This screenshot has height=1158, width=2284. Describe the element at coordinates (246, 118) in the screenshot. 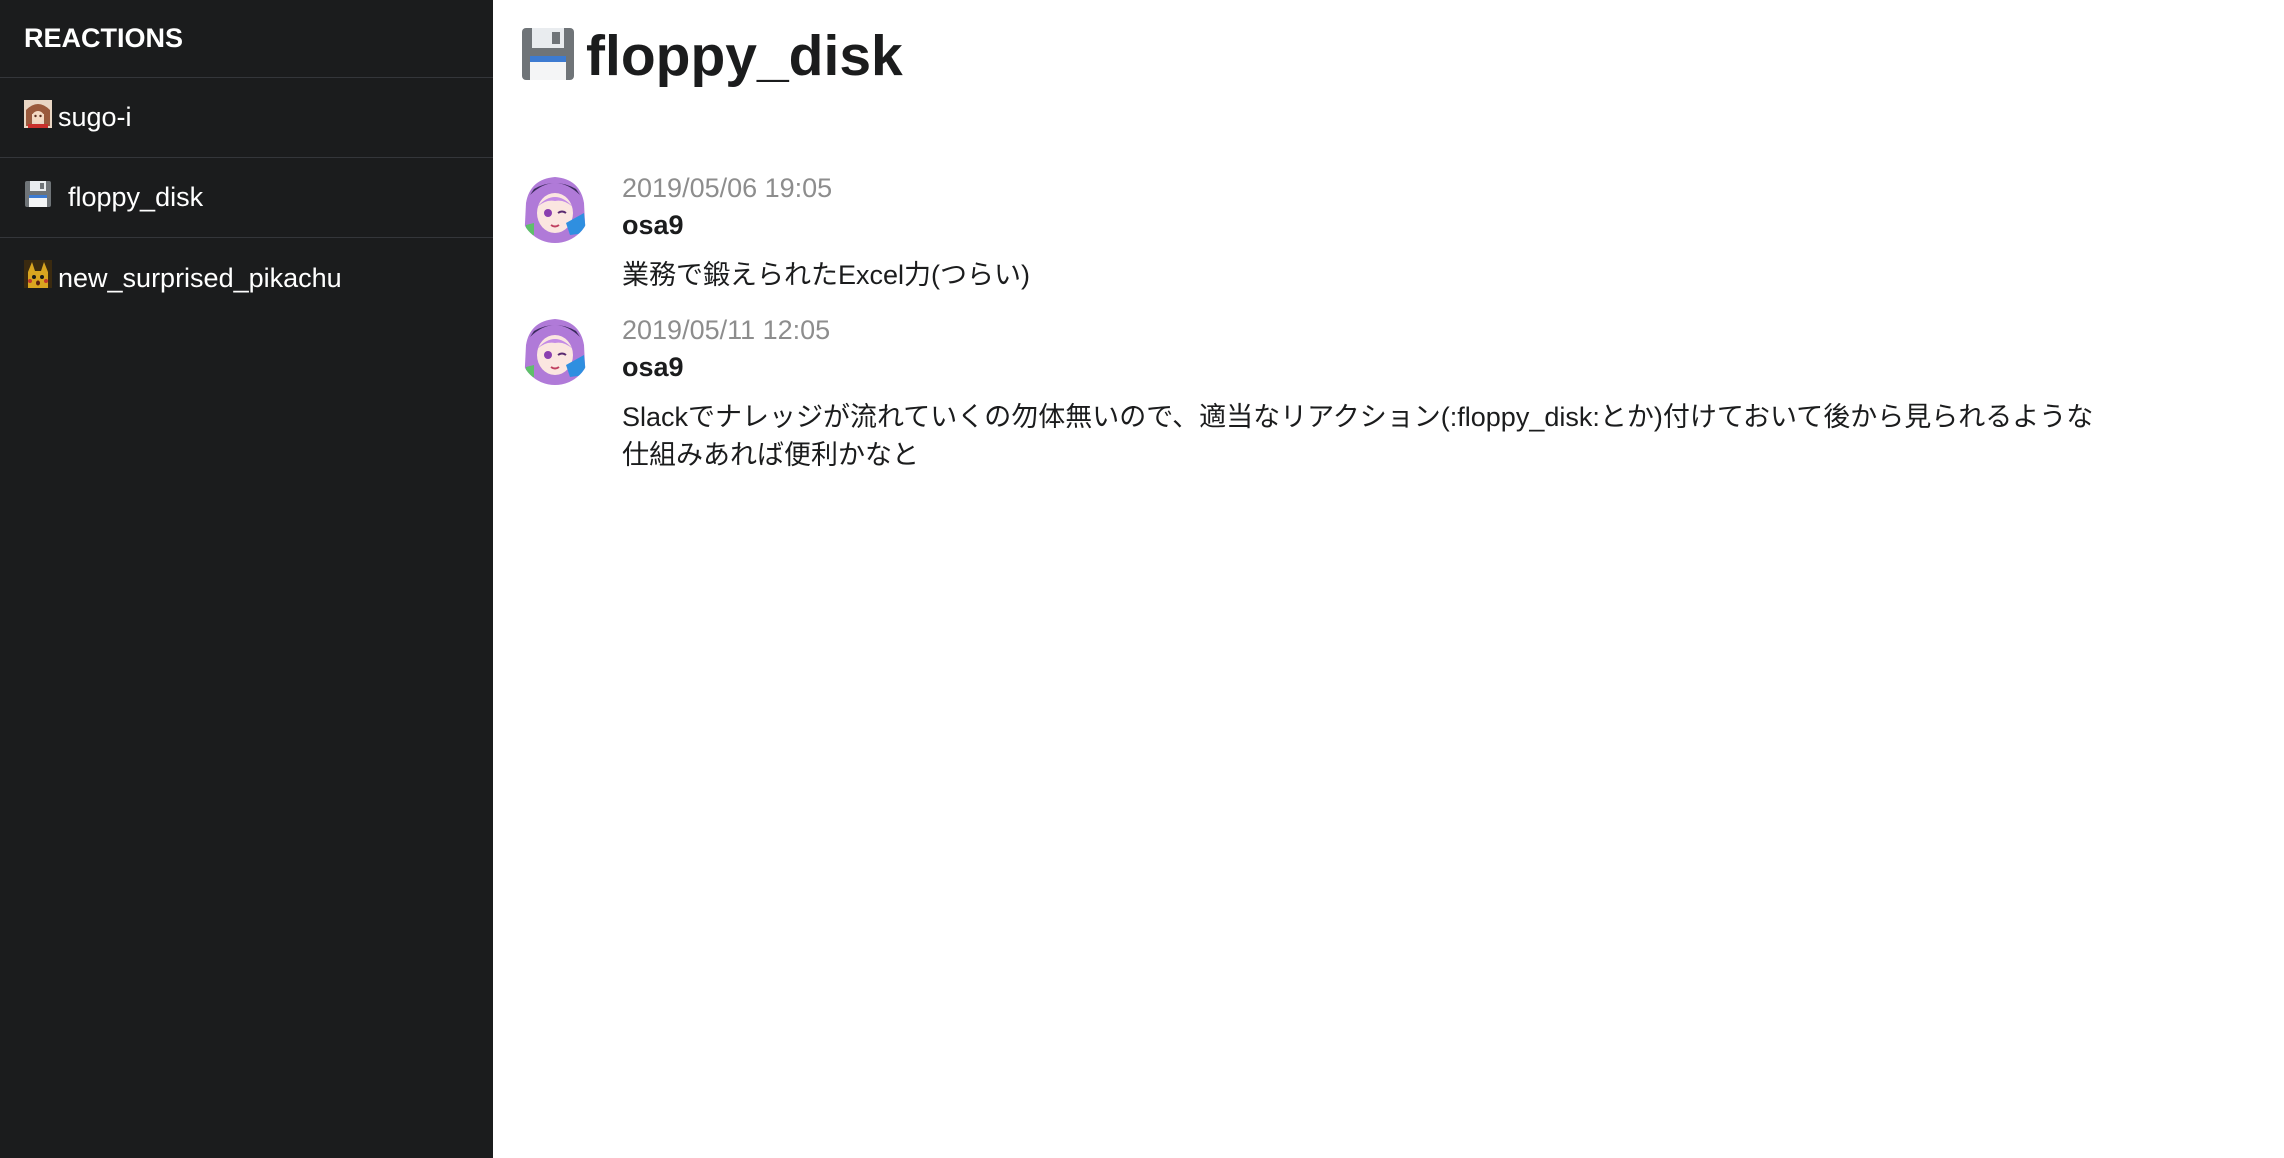

I see `sidebar-item-sugo-i: sugo-i` at that location.